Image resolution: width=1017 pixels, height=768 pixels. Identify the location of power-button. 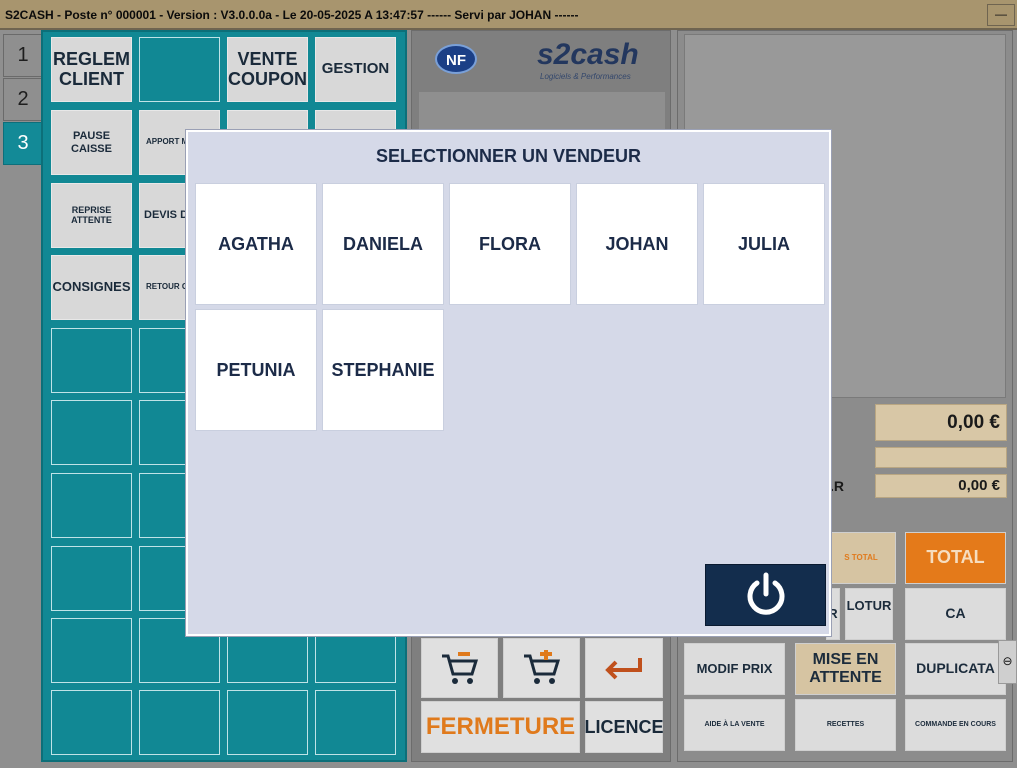
(765, 595).